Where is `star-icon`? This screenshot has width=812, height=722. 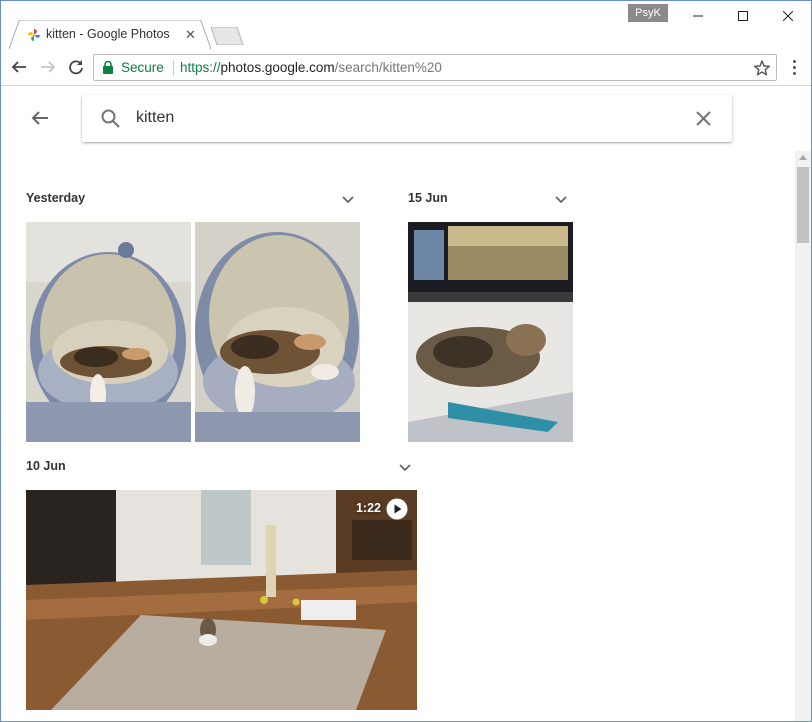
star-icon is located at coordinates (762, 68).